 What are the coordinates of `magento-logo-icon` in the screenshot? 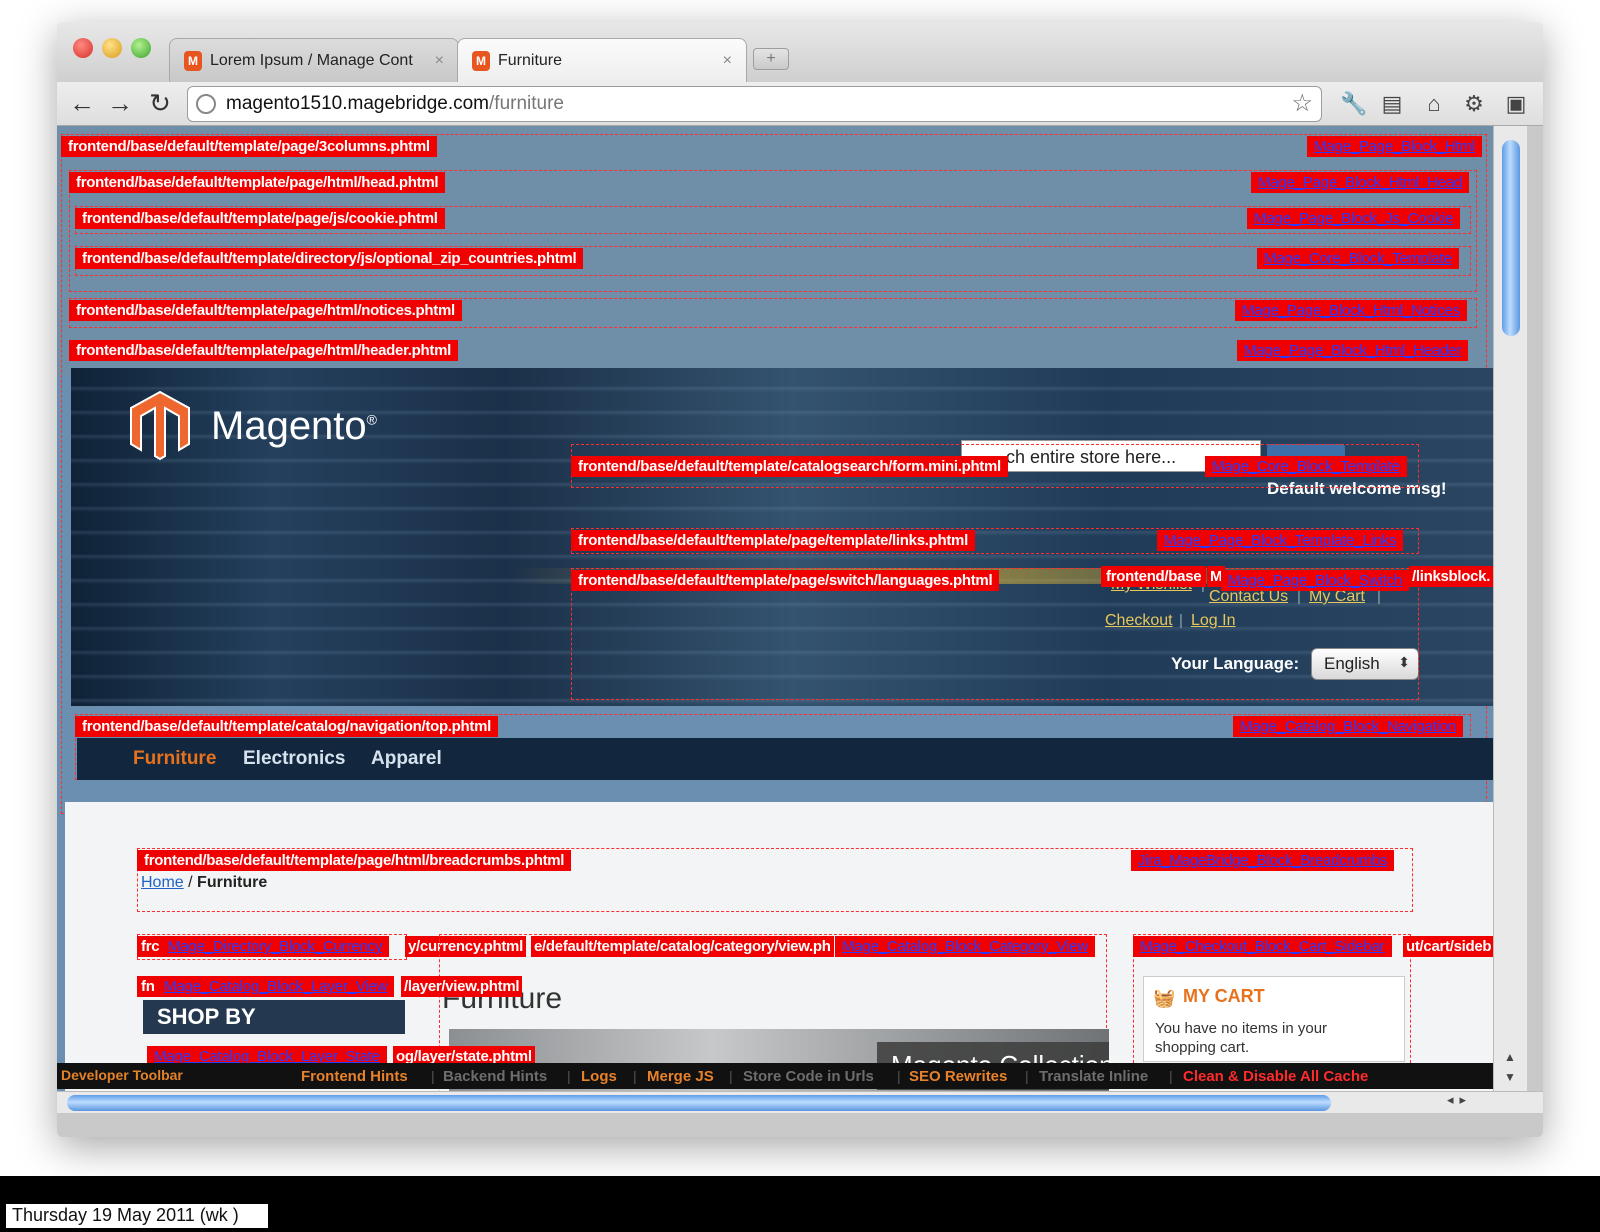 It's located at (160, 425).